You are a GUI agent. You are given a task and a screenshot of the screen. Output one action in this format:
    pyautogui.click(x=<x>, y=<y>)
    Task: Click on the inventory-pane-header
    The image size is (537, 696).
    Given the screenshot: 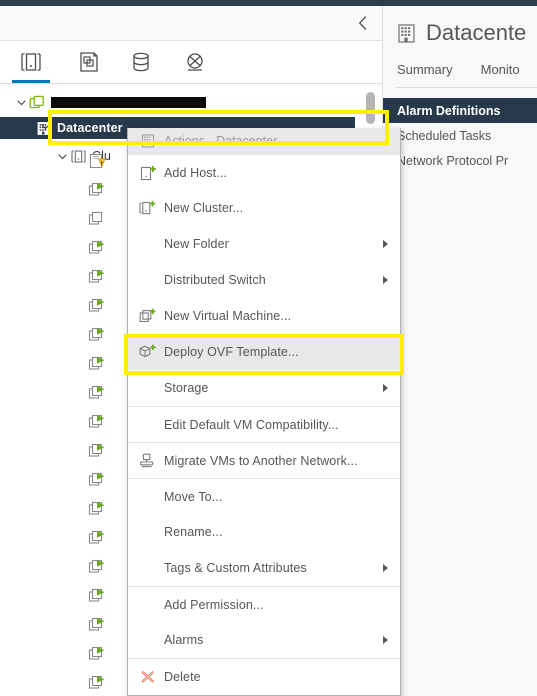 What is the action you would take?
    pyautogui.click(x=191, y=23)
    